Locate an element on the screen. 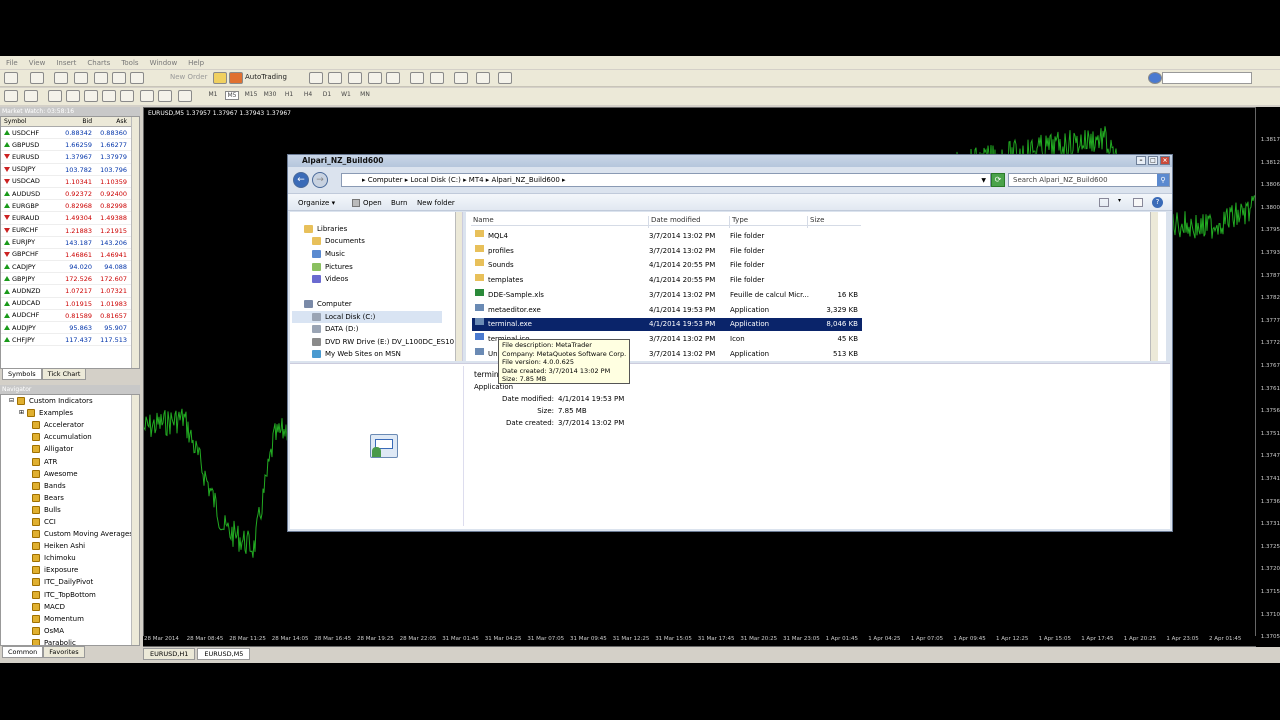  horizontal-line-icon is located at coordinates (73, 96).